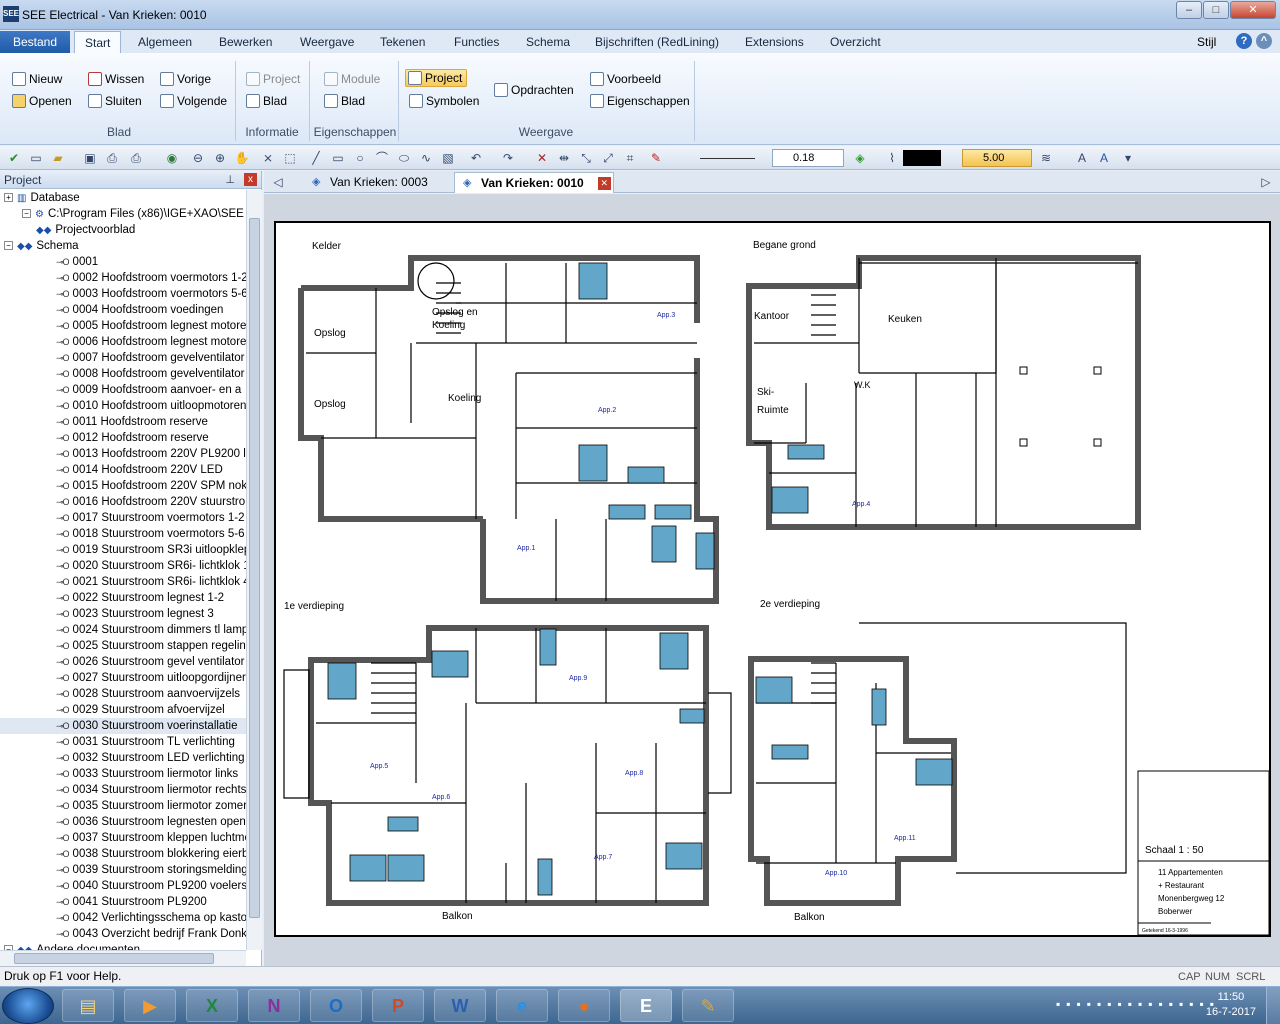 This screenshot has width=1280, height=1024. Describe the element at coordinates (123, 502) in the screenshot. I see `tree-item: ⊸O 0016 Hoofdstroom 220V stuurstro` at that location.